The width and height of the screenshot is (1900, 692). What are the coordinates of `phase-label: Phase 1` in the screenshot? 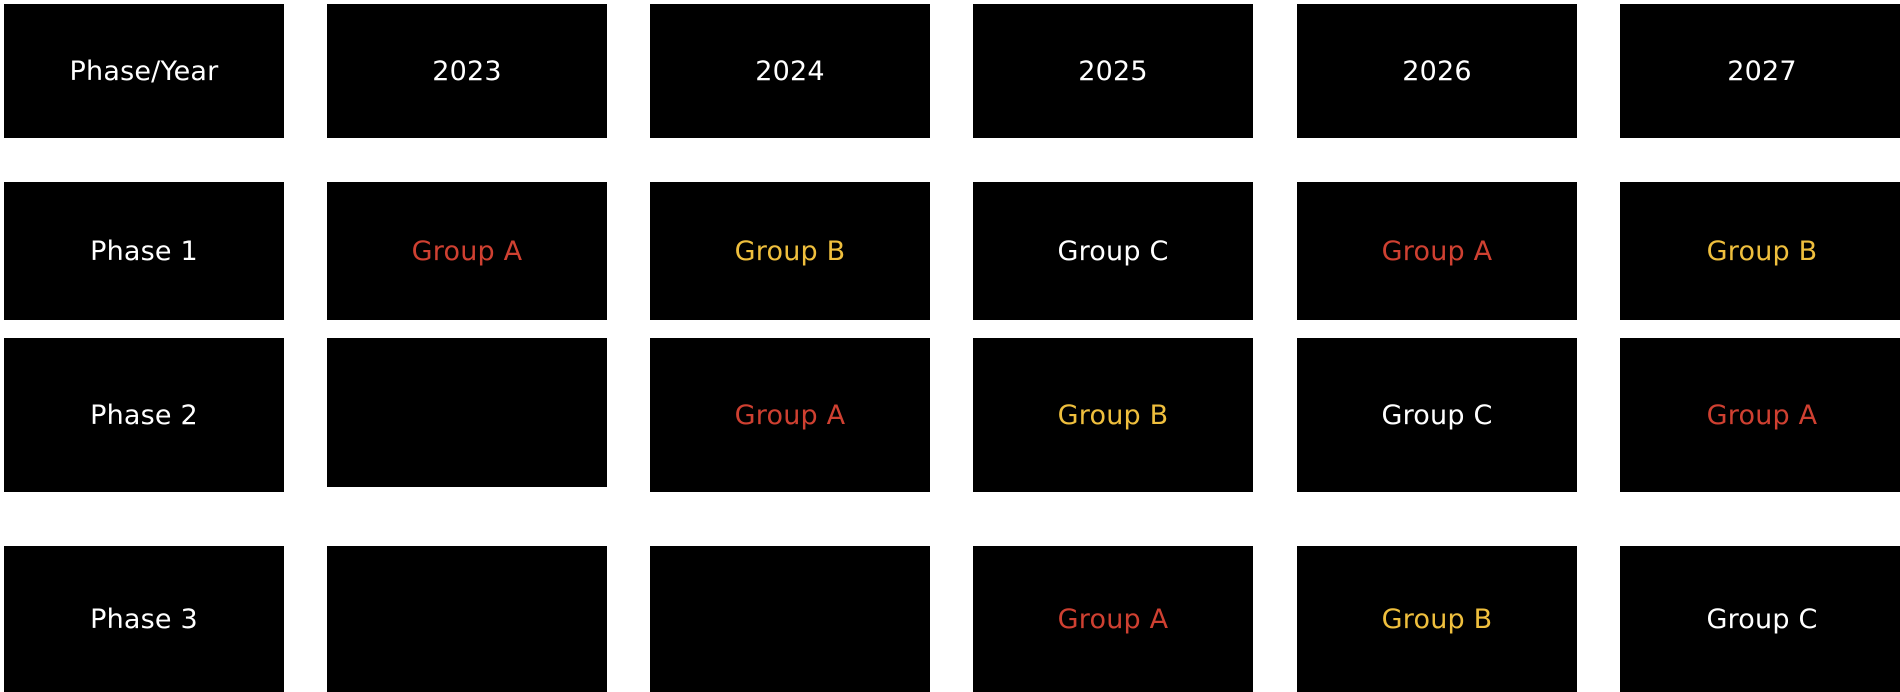 It's located at (144, 251).